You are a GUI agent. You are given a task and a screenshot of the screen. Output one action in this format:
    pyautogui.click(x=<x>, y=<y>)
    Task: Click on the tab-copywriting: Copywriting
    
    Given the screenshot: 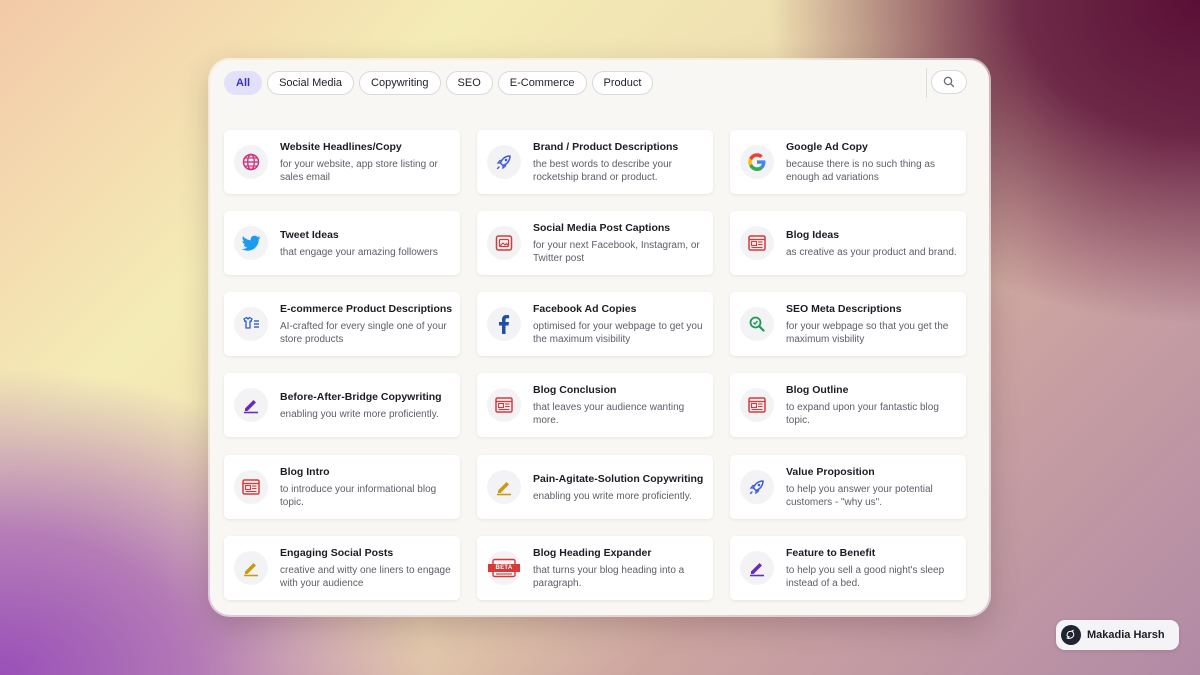 What is the action you would take?
    pyautogui.click(x=400, y=83)
    